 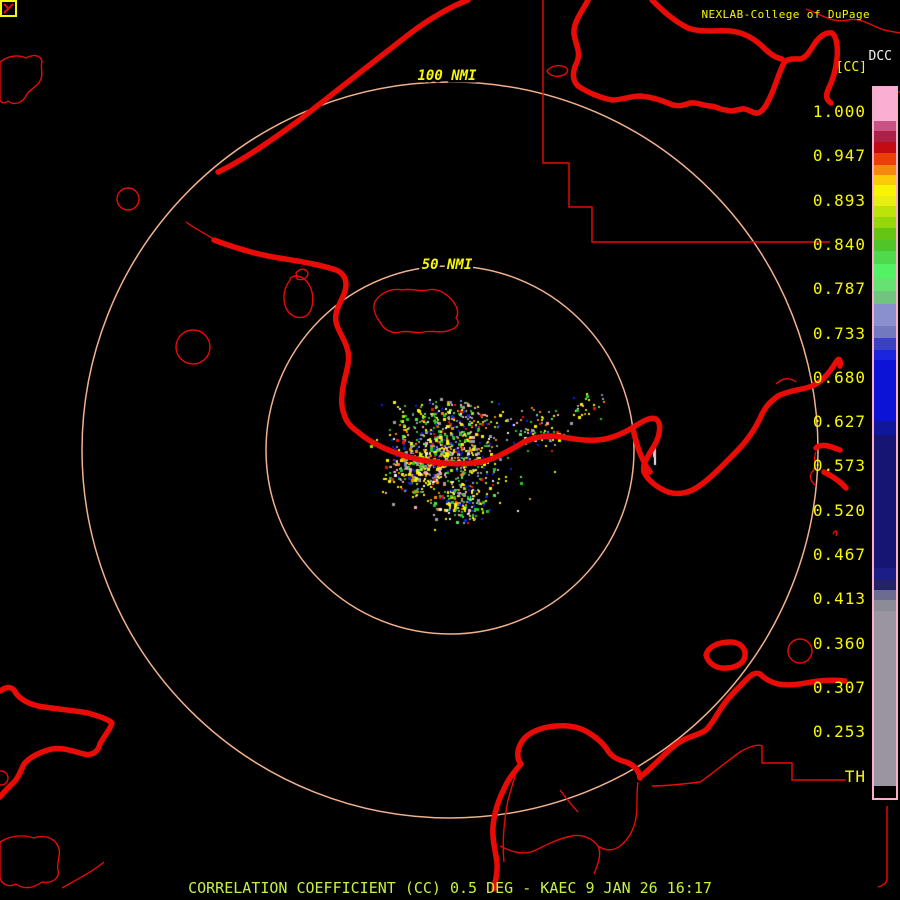 I want to click on color-scale, so click(x=885, y=443).